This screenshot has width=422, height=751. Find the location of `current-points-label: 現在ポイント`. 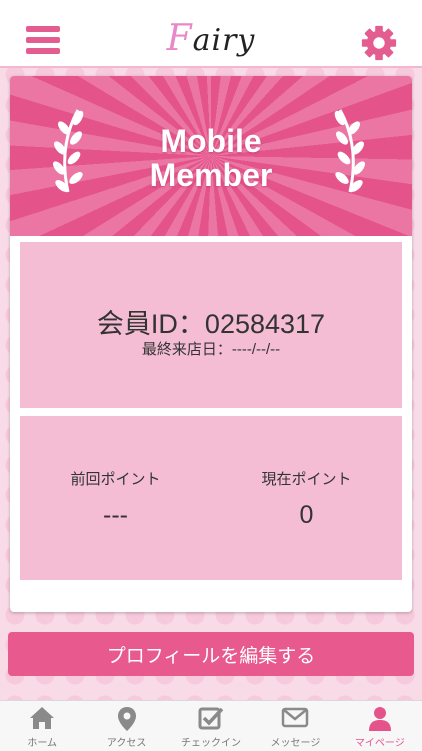

current-points-label: 現在ポイント is located at coordinates (306, 479).